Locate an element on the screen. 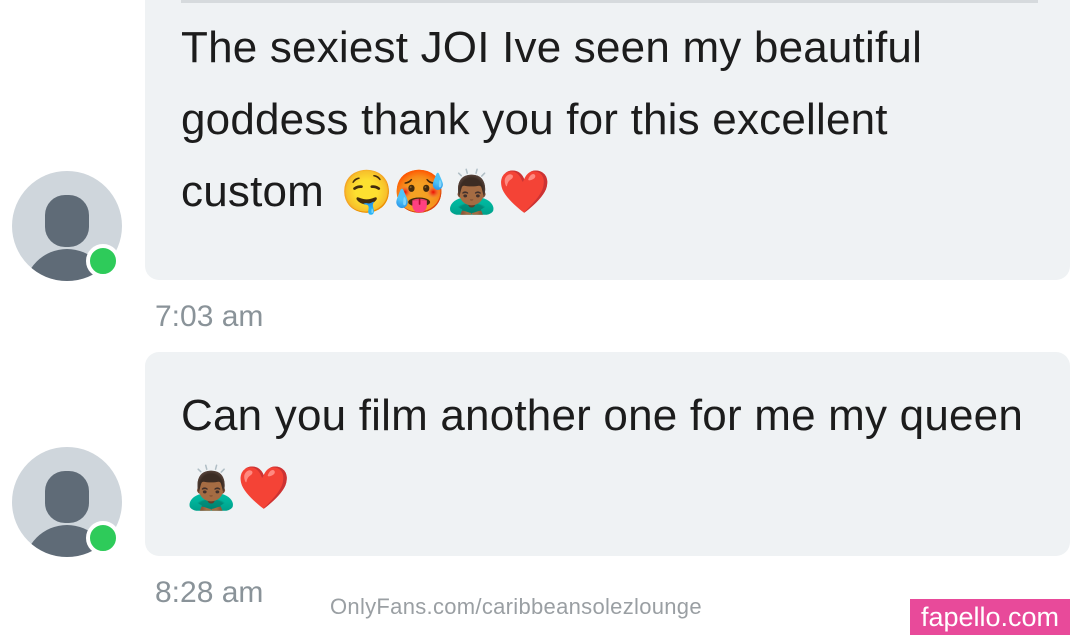  watermark-url: OnlyFans.com/caribbeansolezlounge is located at coordinates (516, 606).